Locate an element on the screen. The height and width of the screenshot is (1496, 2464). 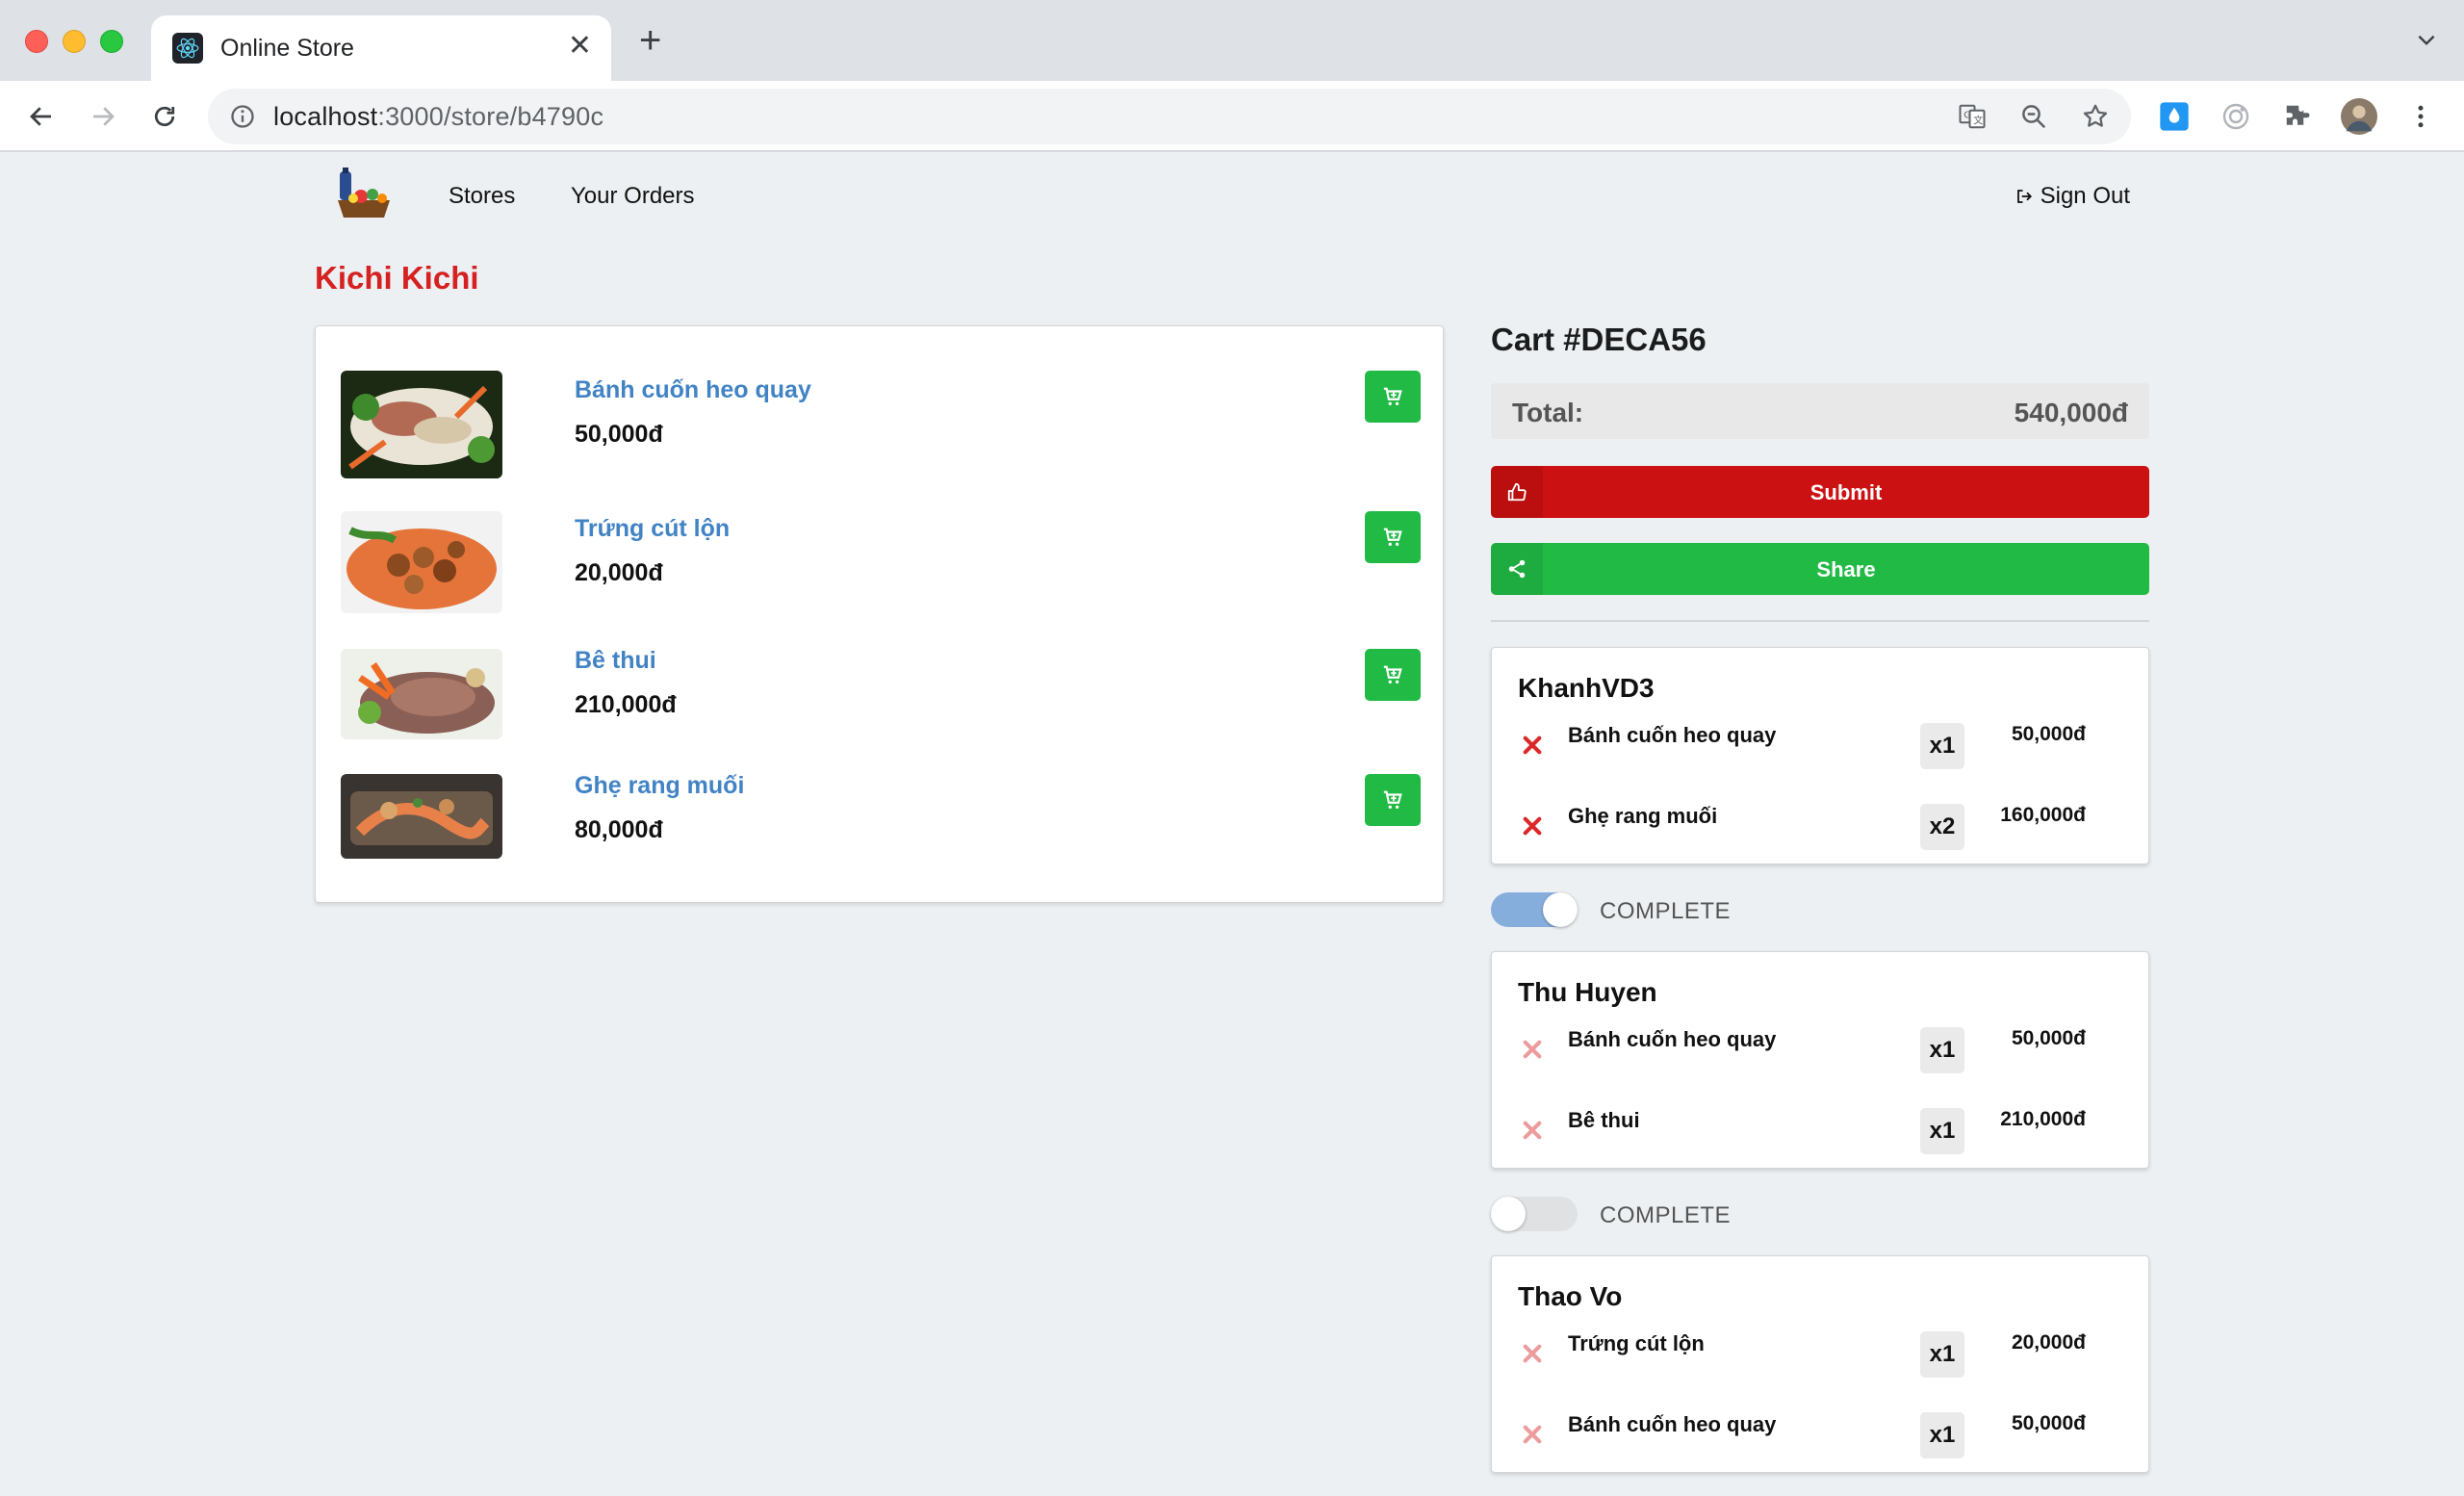
product-price: 20,000đ is located at coordinates (619, 572).